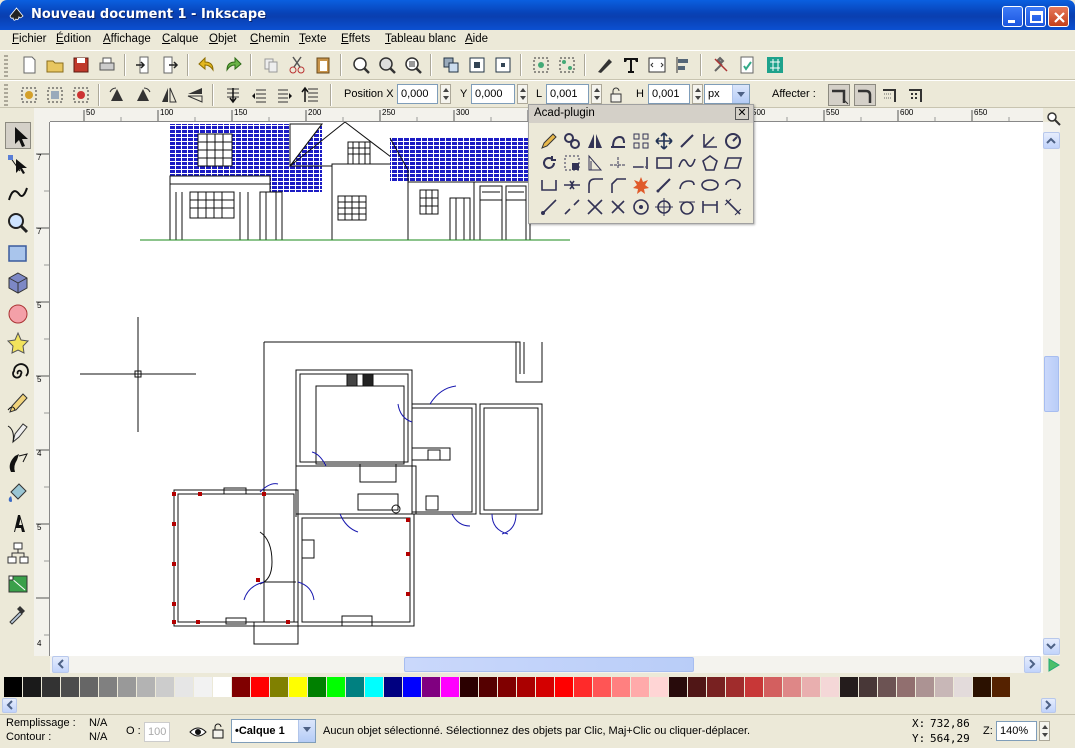  I want to click on scale-icon, so click(572, 163).